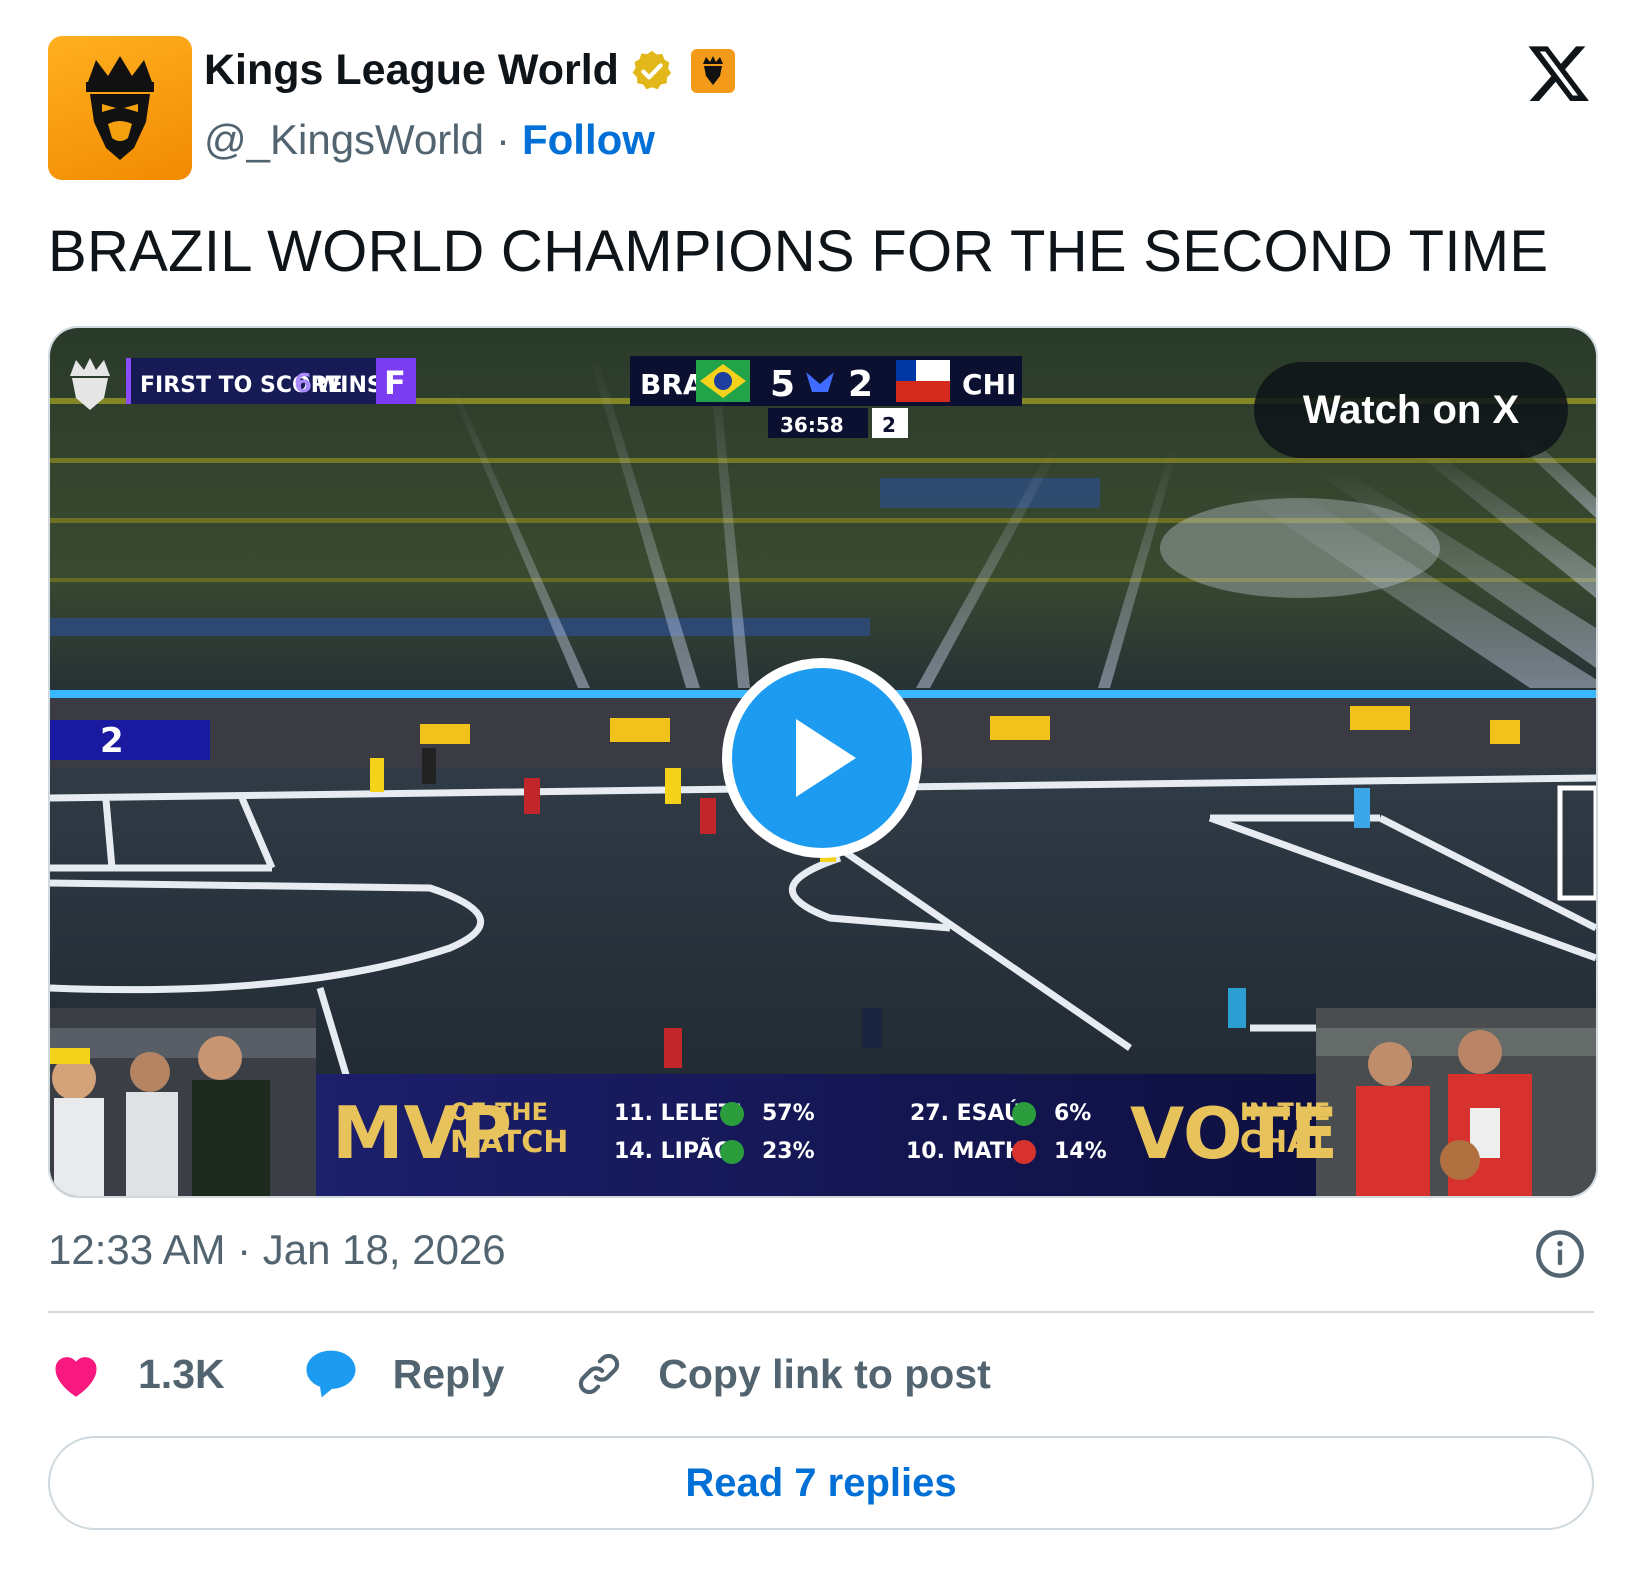 The image size is (1644, 1578). Describe the element at coordinates (499, 1112) in the screenshot. I see `mvp-sub1: OF THE` at that location.